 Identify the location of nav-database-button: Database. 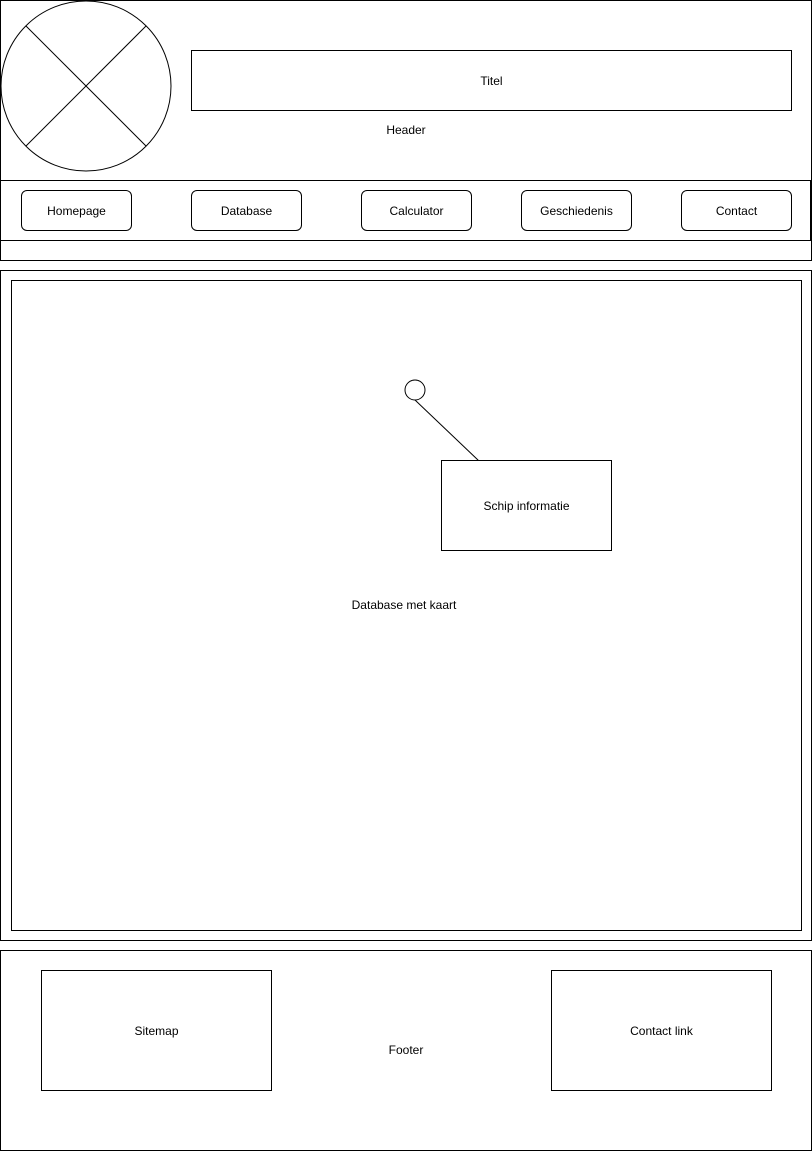
(246, 210).